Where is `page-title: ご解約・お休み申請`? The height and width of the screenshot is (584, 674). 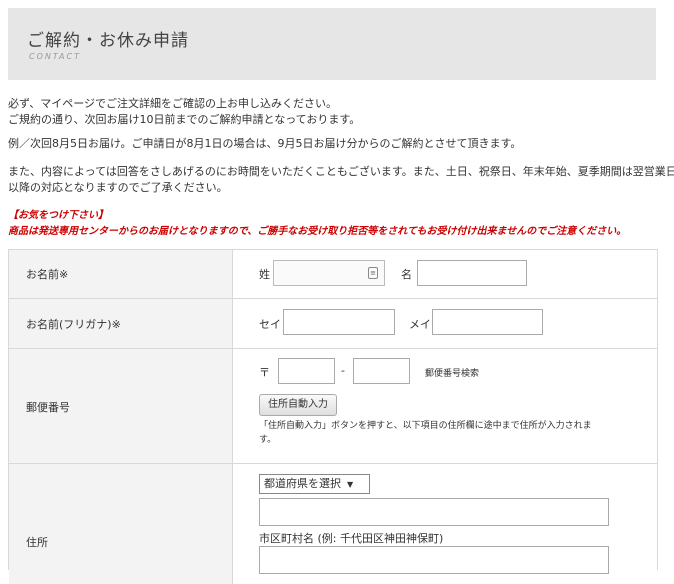 page-title: ご解約・お休み申請 is located at coordinates (108, 41).